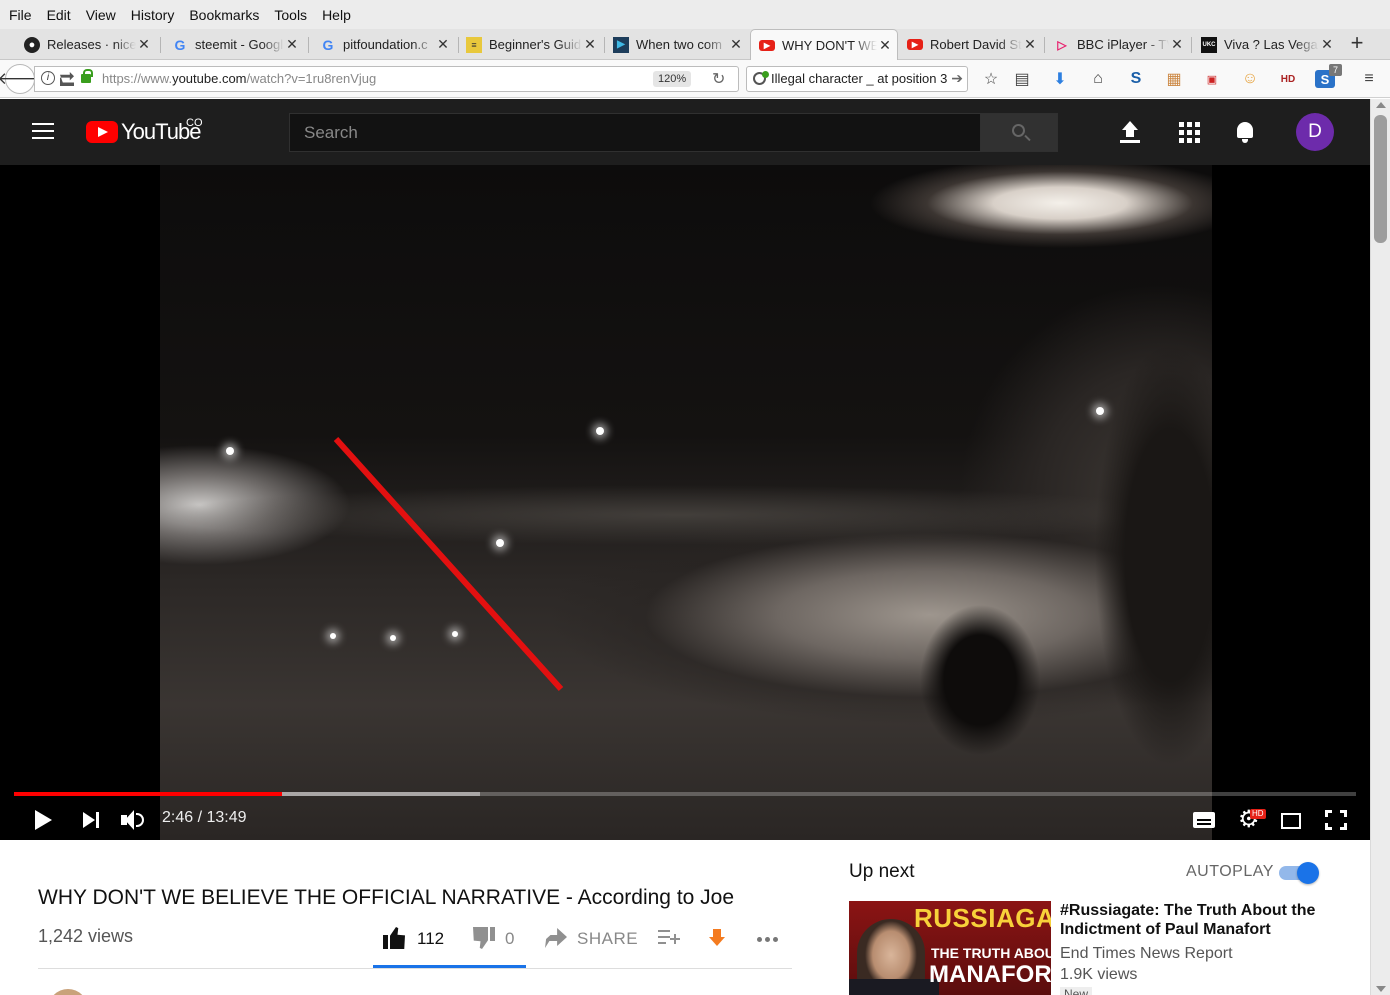  Describe the element at coordinates (1250, 79) in the screenshot. I see `extension-emoji-icon: ☺` at that location.